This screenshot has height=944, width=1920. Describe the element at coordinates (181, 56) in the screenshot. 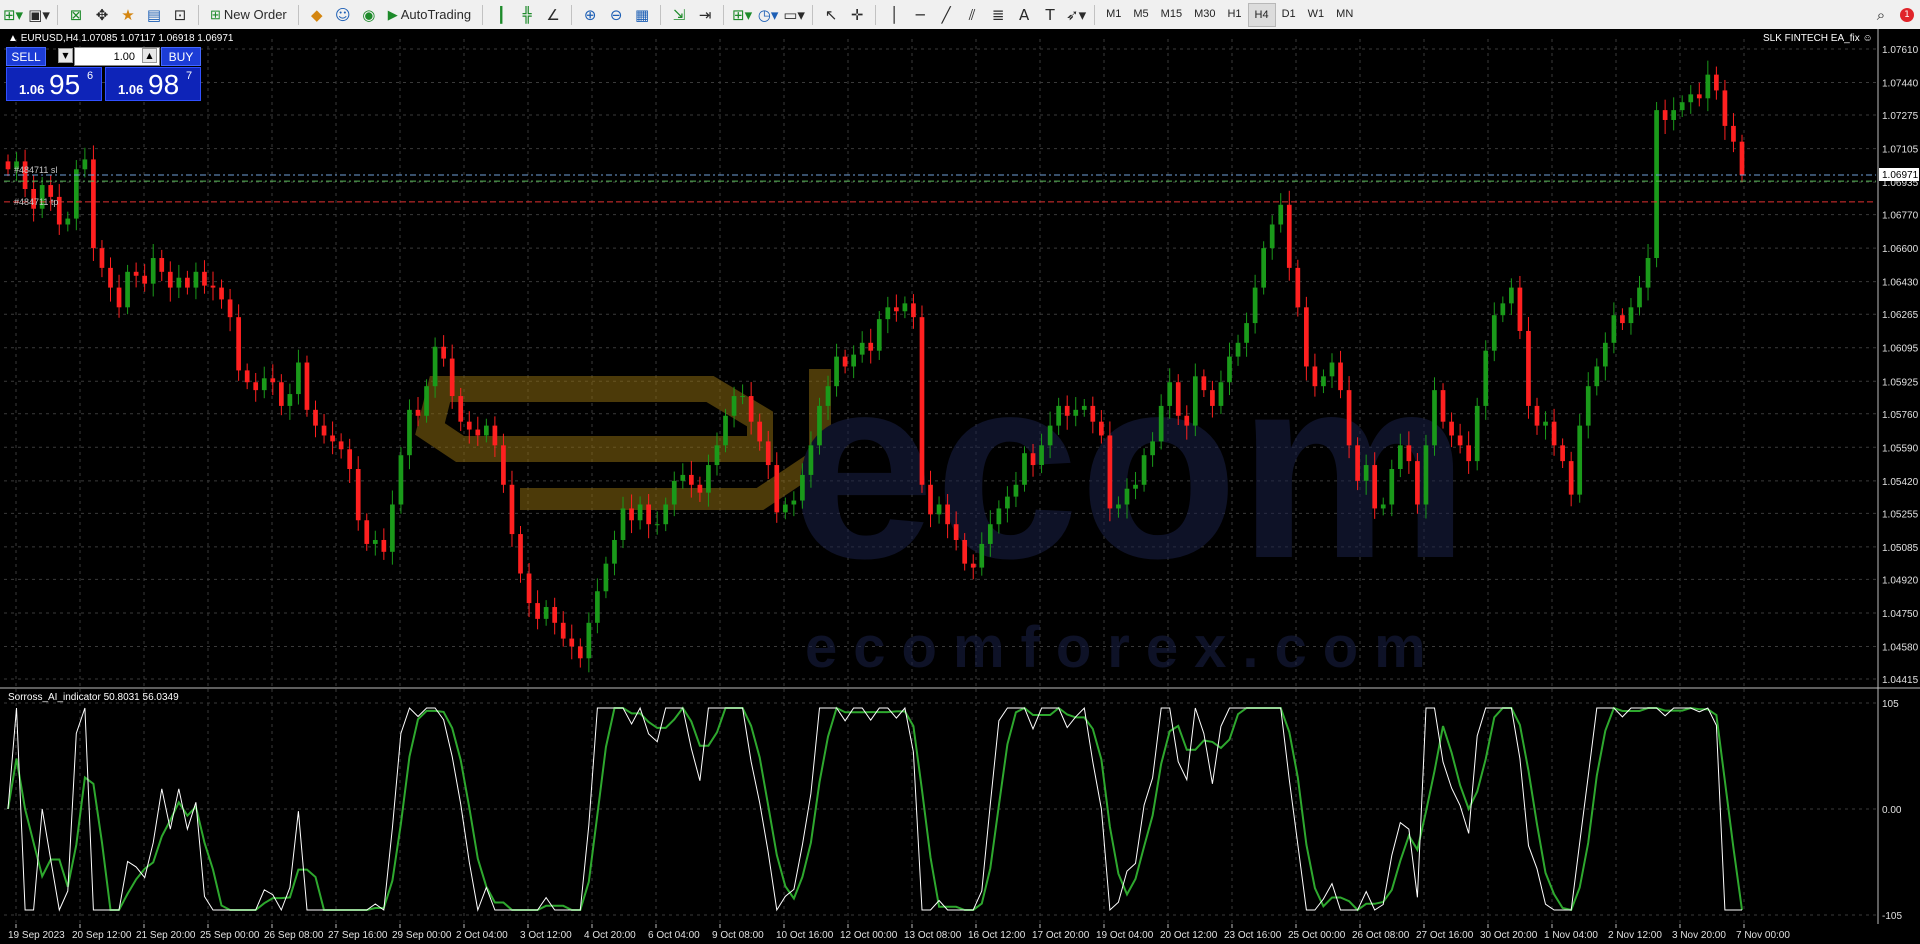

I see `buy-button: BUY` at that location.